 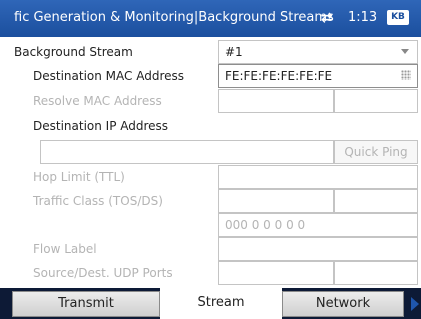 What do you see at coordinates (276, 201) in the screenshot?
I see `traffic-class-field` at bounding box center [276, 201].